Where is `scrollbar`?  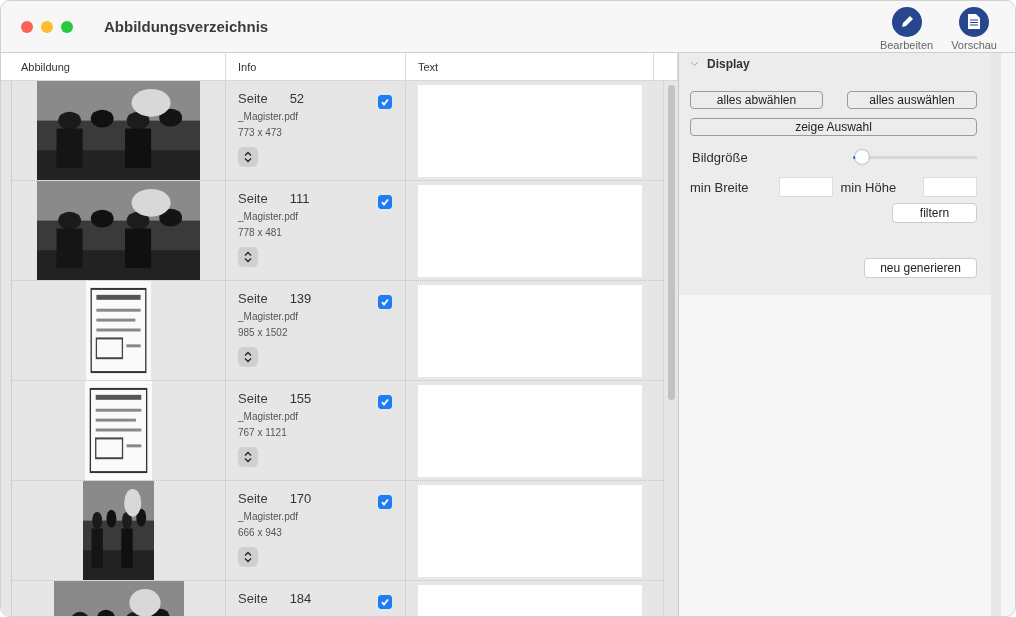 scrollbar is located at coordinates (671, 242).